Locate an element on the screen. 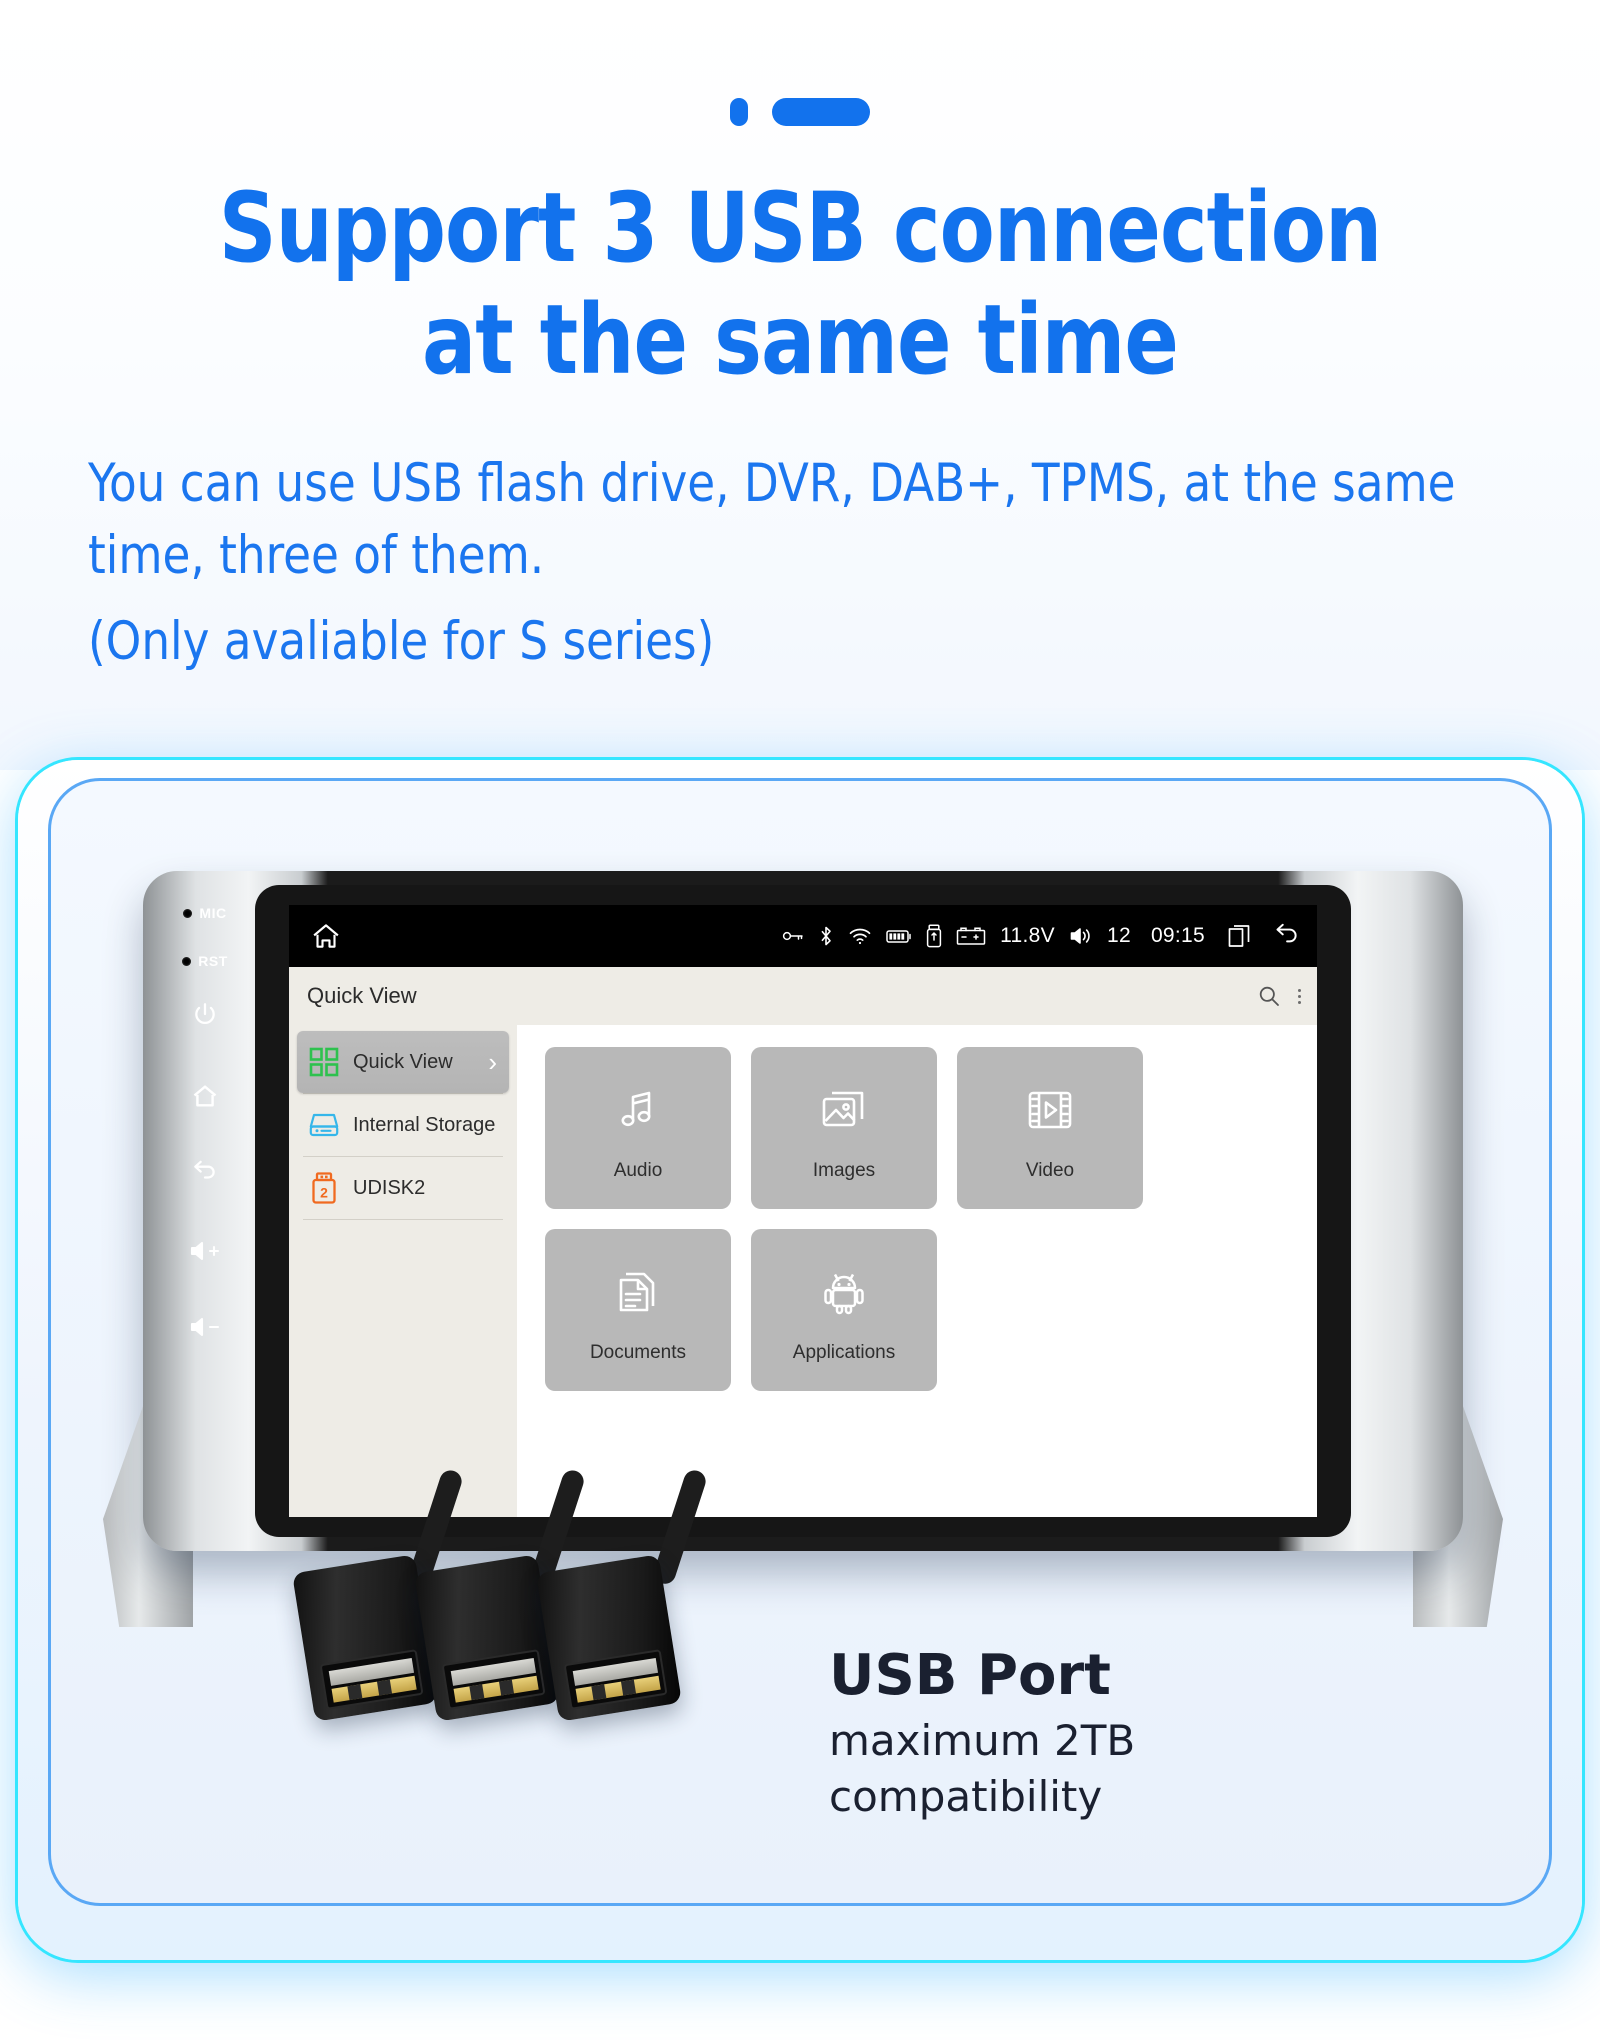 The width and height of the screenshot is (1600, 2040). appbar-actions is located at coordinates (1279, 996).